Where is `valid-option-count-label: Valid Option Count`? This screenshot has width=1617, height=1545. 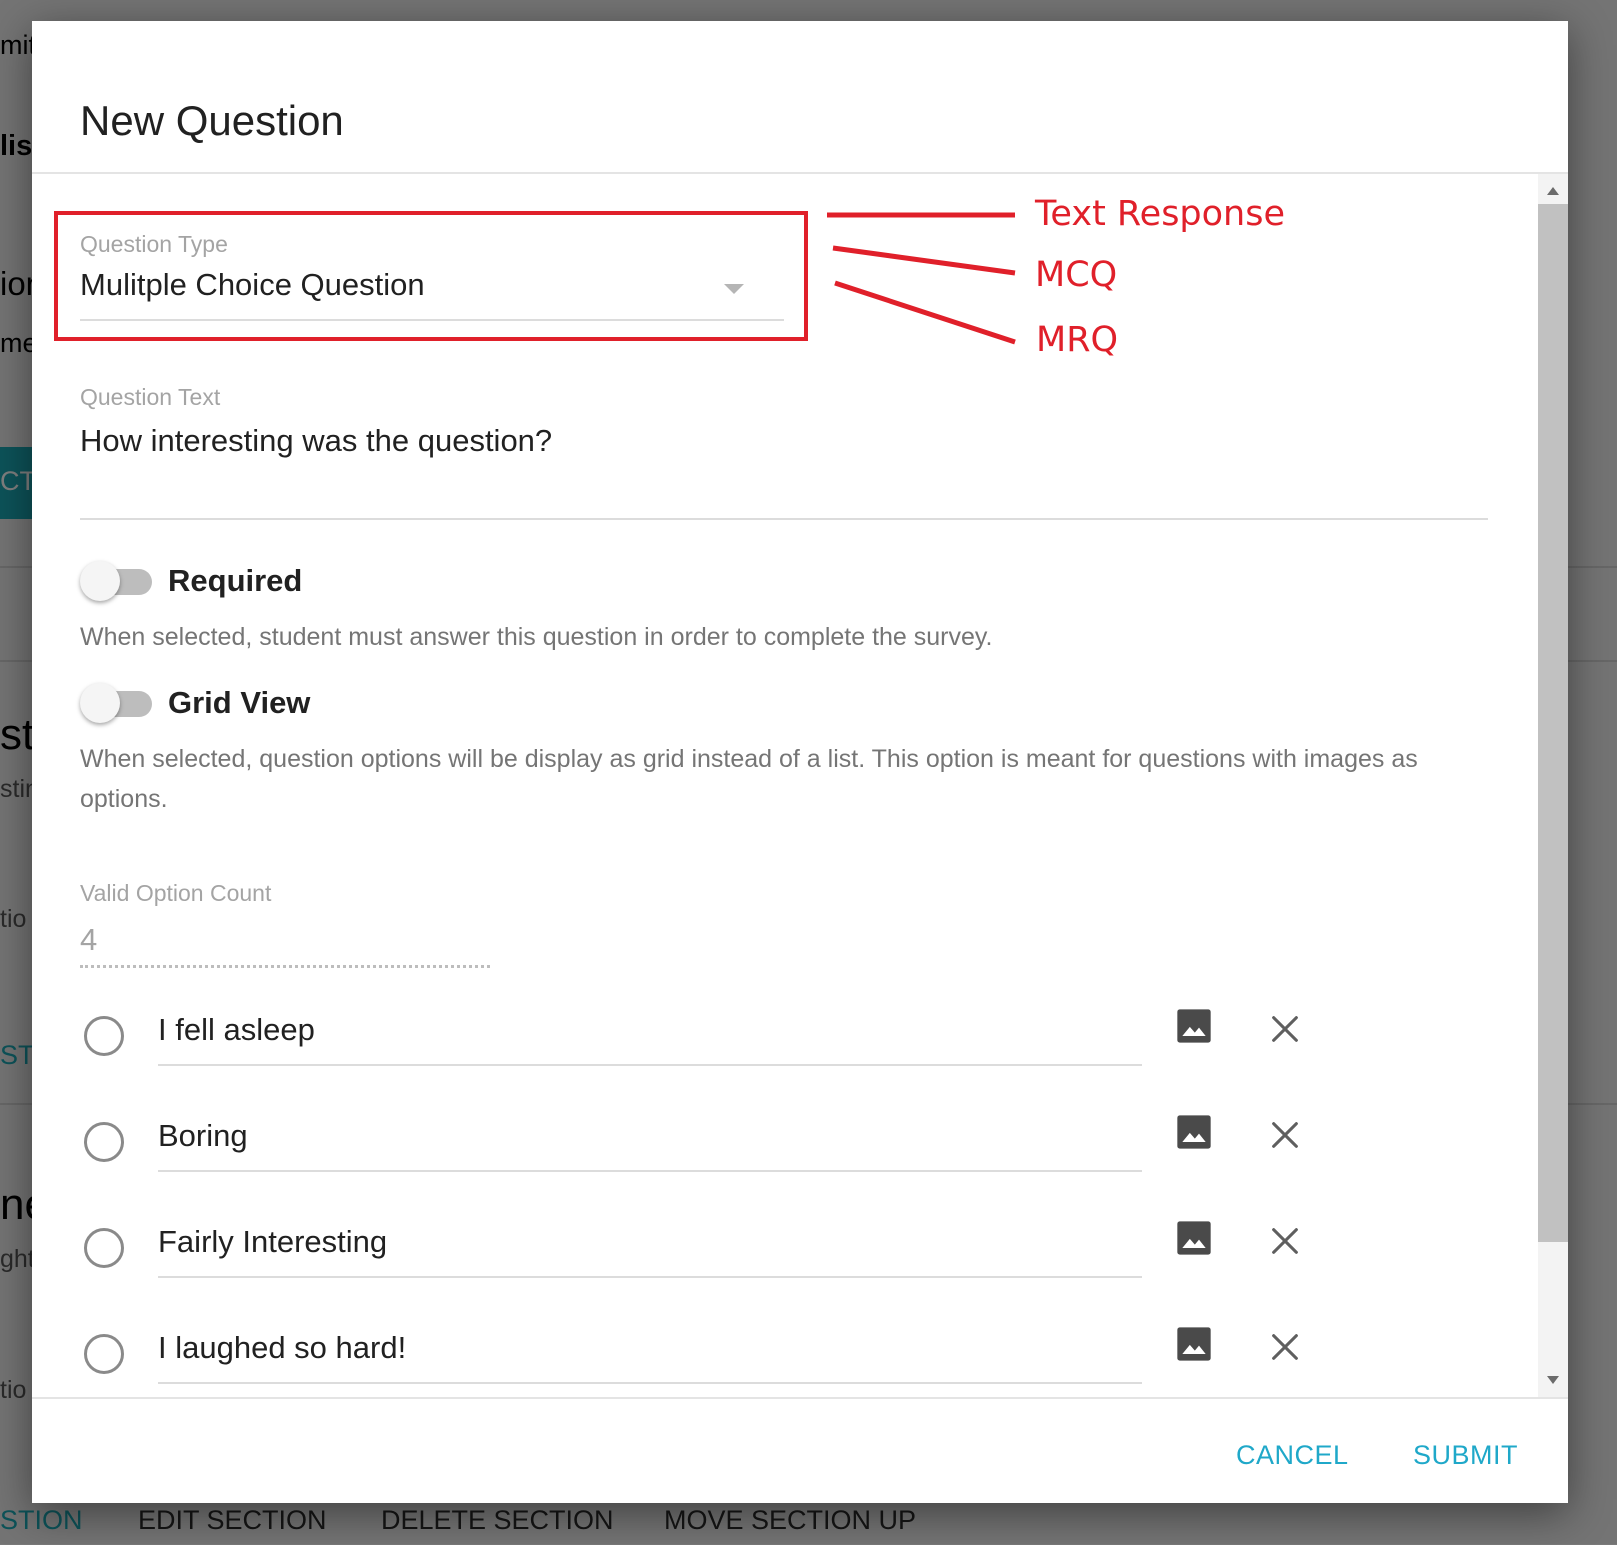
valid-option-count-label: Valid Option Count is located at coordinates (176, 893).